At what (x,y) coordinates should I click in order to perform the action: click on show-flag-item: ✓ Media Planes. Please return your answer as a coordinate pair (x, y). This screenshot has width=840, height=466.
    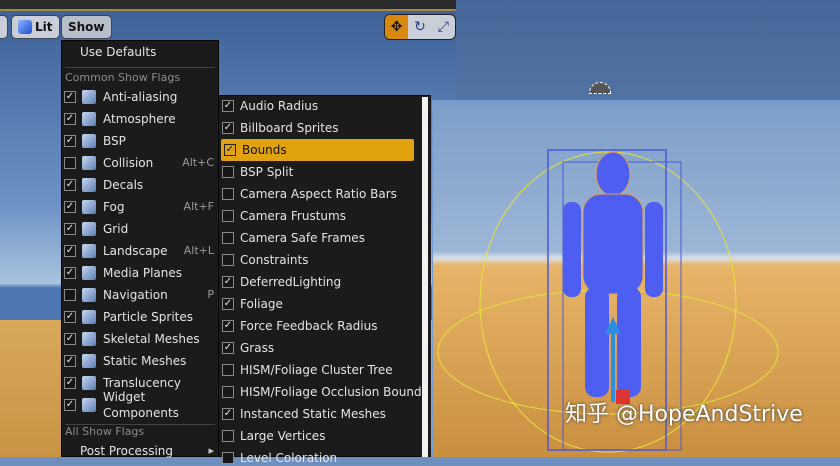
    Looking at the image, I should click on (140, 273).